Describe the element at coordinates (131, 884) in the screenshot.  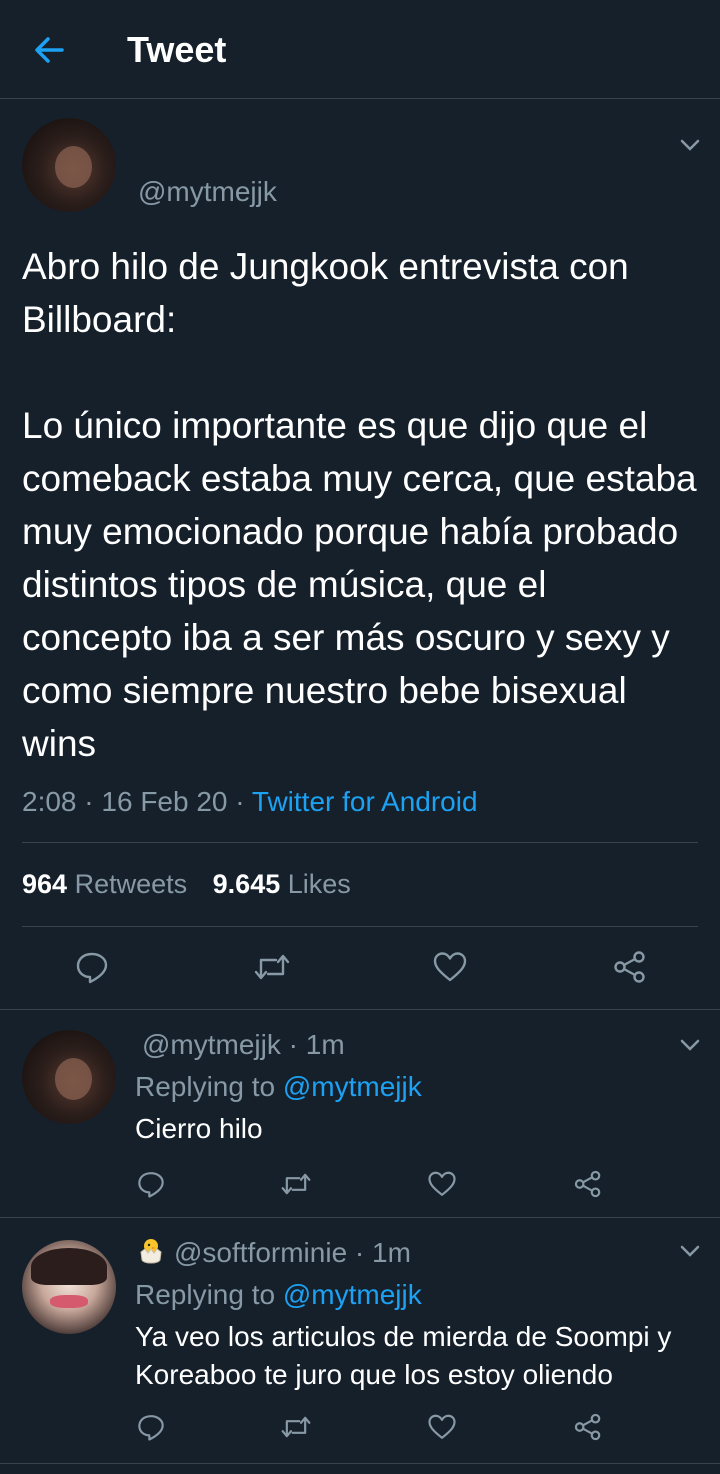
I see `retweets-label: Retweets` at that location.